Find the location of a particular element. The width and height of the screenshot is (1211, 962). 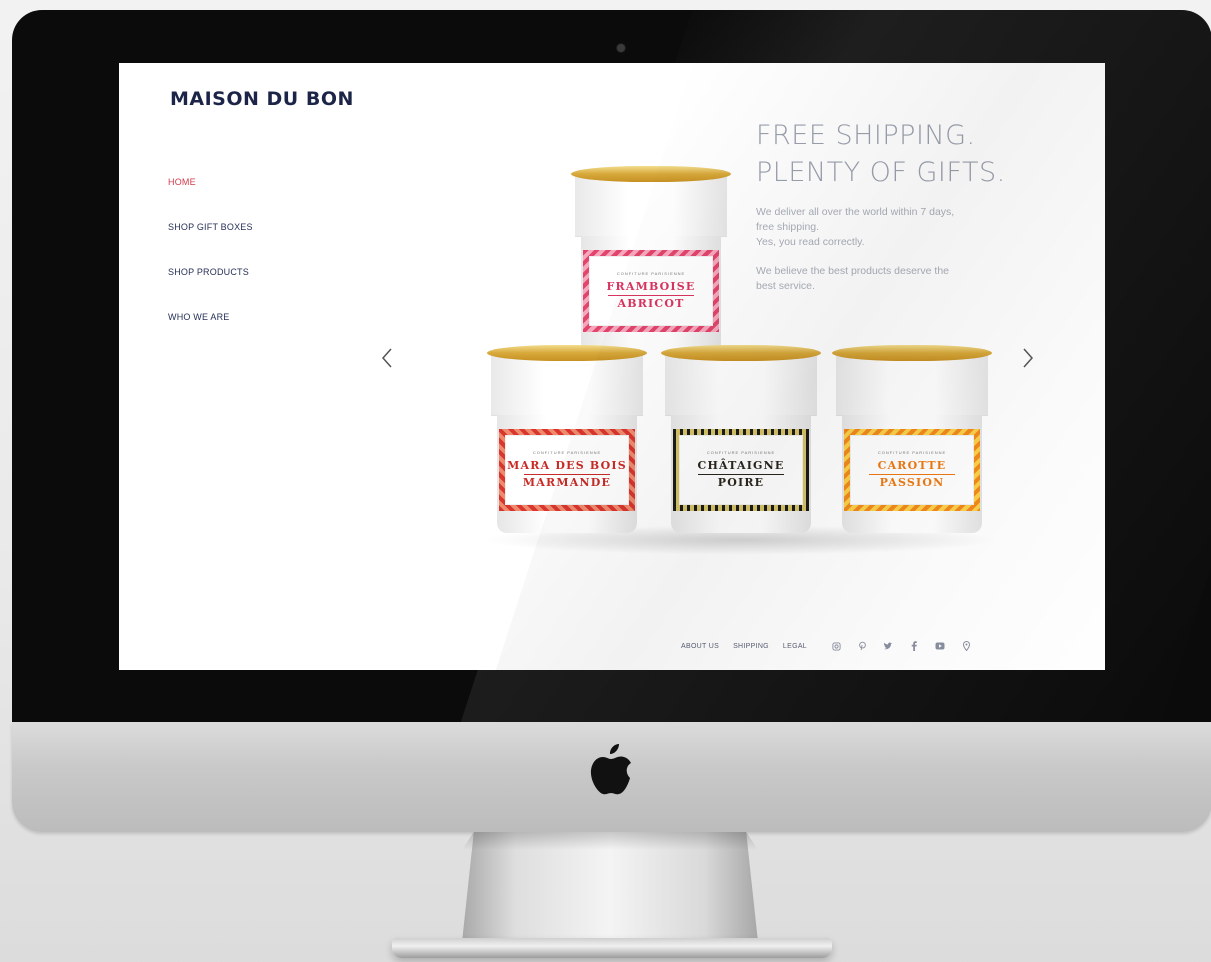

nav-item-home: HOME is located at coordinates (210, 198).